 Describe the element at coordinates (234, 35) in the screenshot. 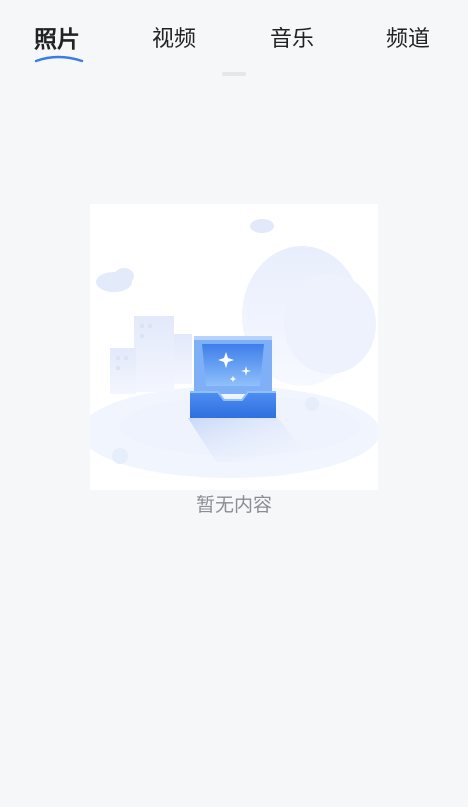

I see `tab-bar: 照片 视频 音乐 频道` at that location.